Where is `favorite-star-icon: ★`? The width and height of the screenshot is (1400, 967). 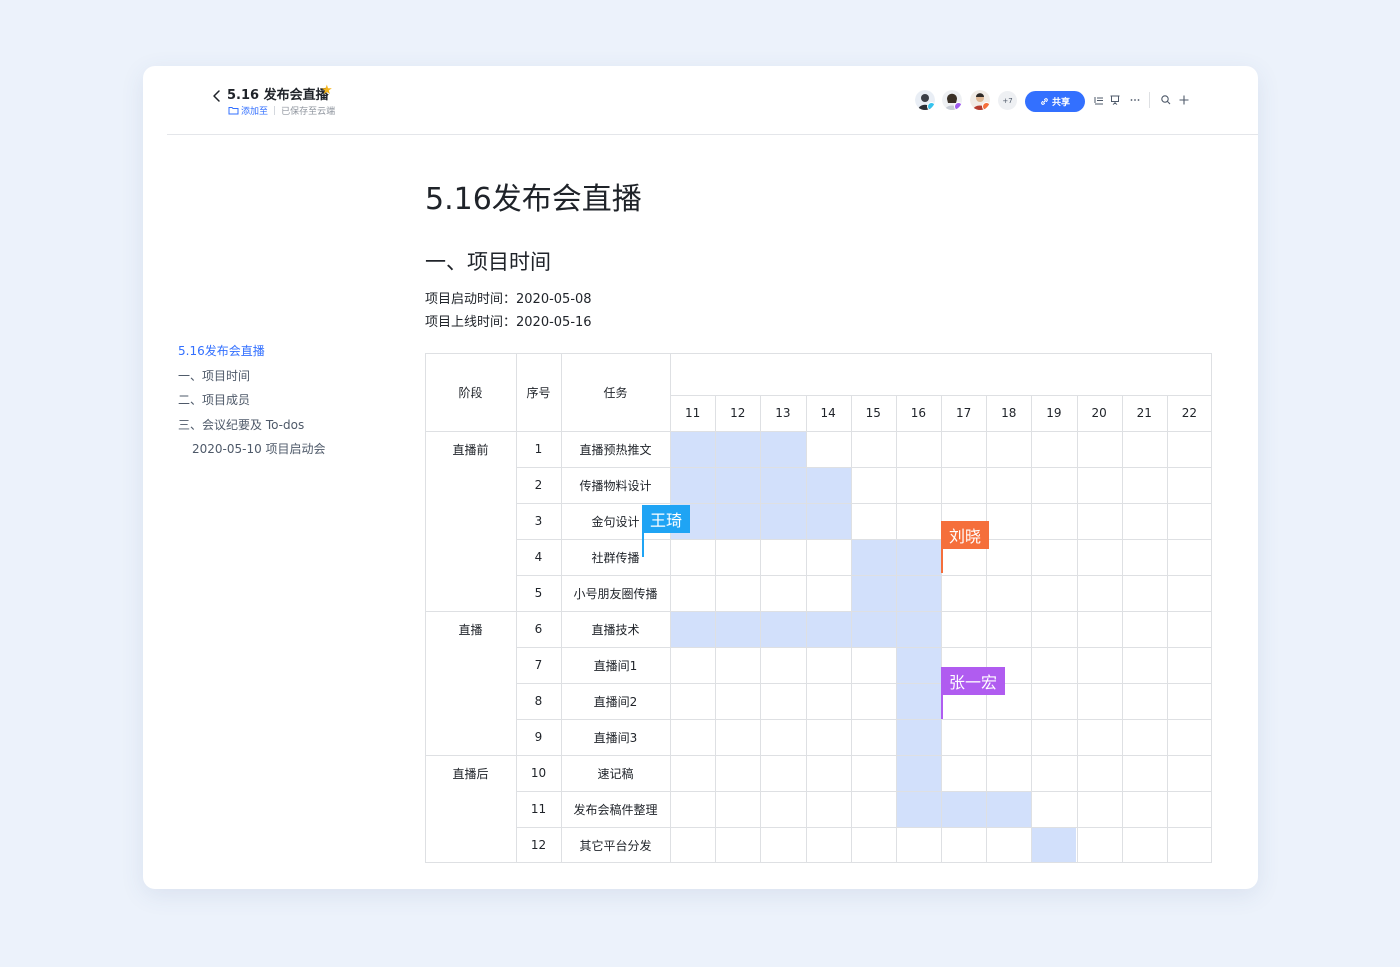 favorite-star-icon: ★ is located at coordinates (327, 90).